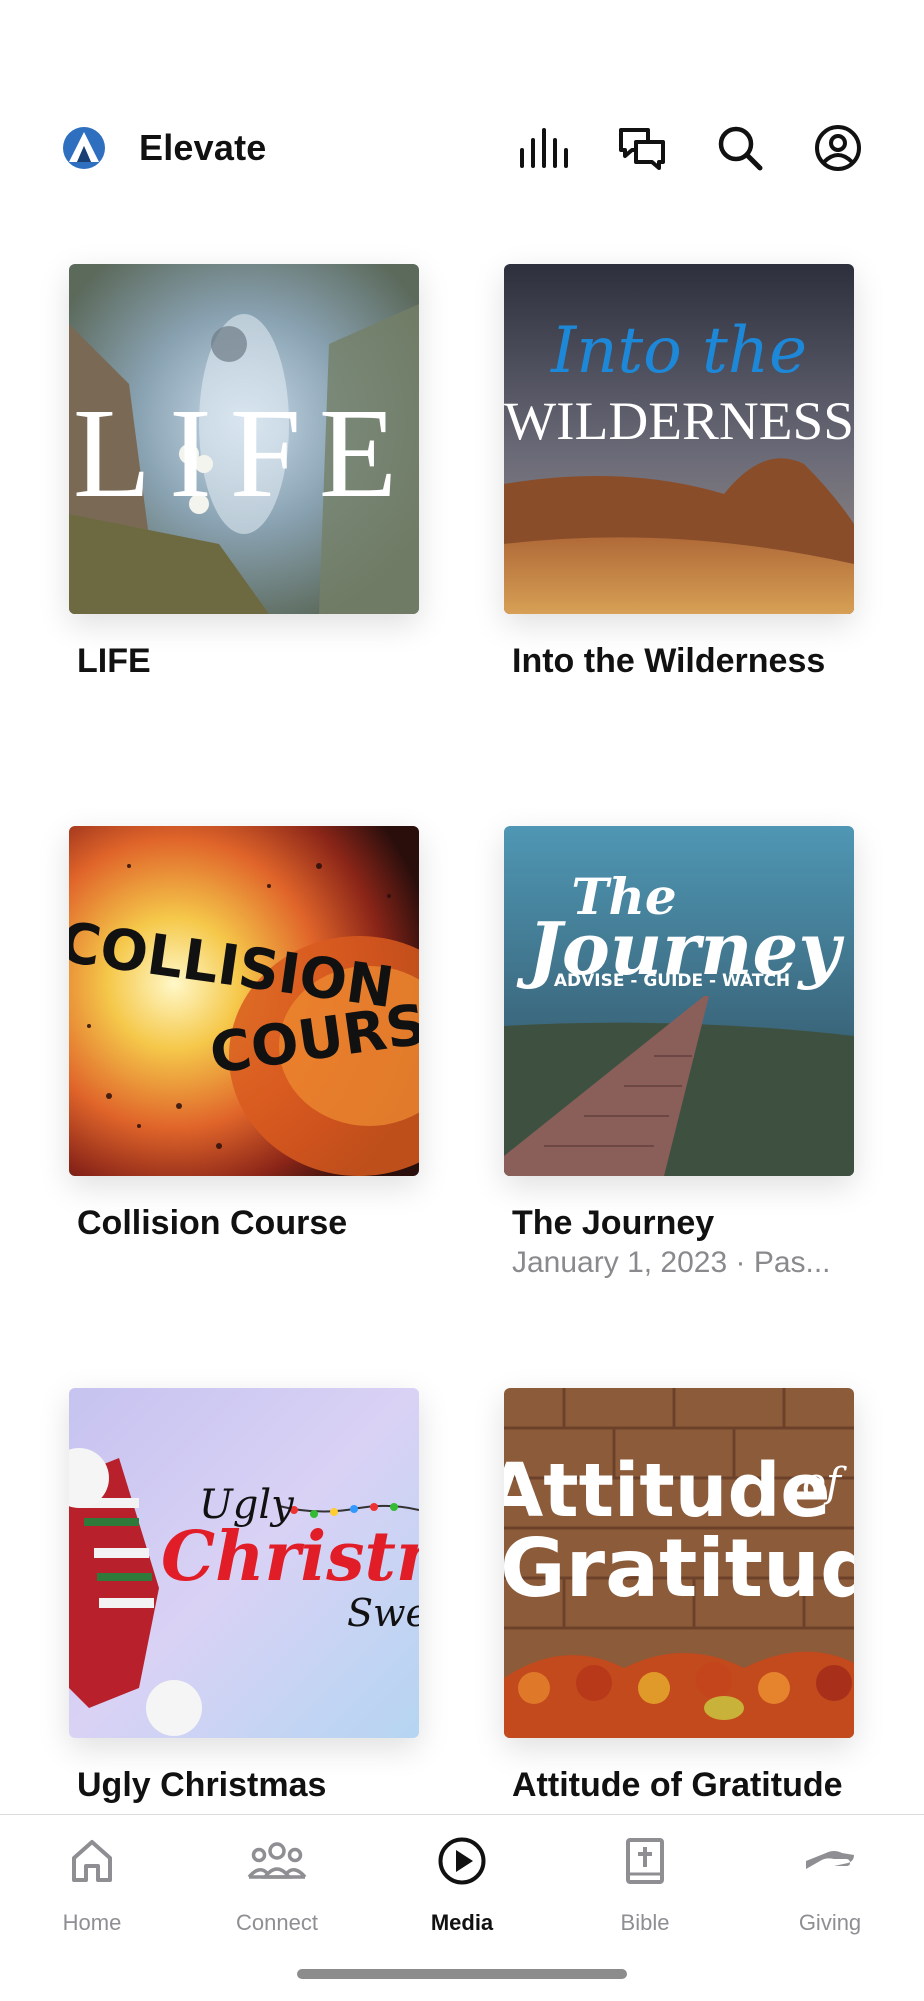 The image size is (924, 2001). I want to click on artwork-text: WILDERNESS, so click(679, 421).